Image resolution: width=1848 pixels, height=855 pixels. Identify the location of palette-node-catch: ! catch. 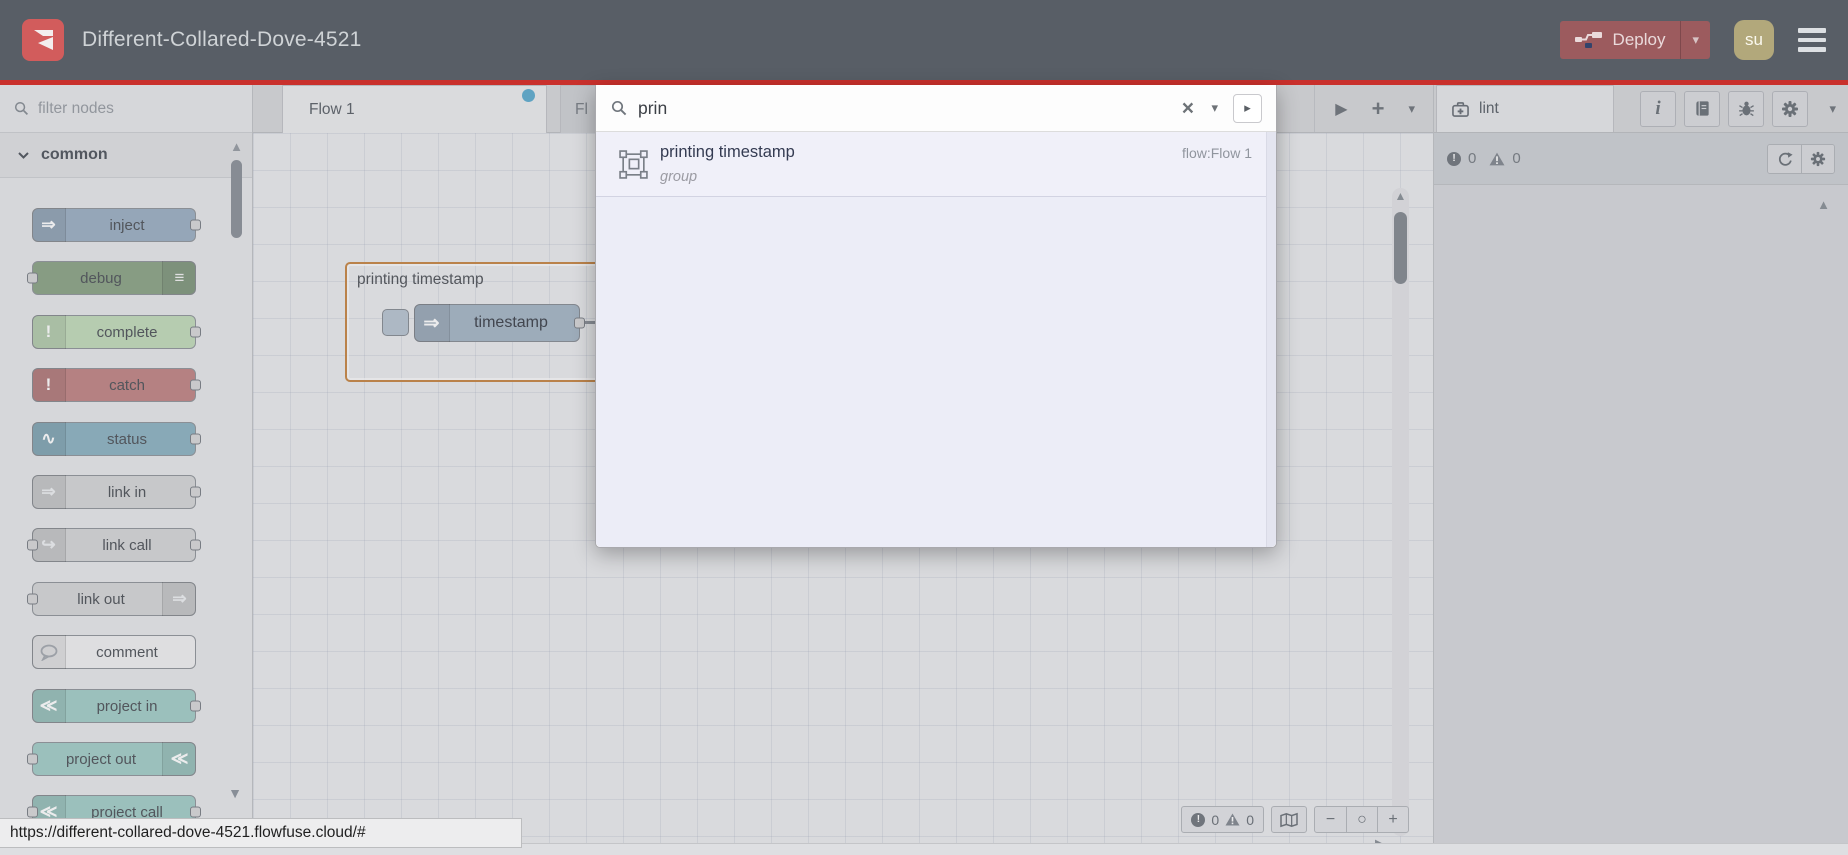
(116, 385).